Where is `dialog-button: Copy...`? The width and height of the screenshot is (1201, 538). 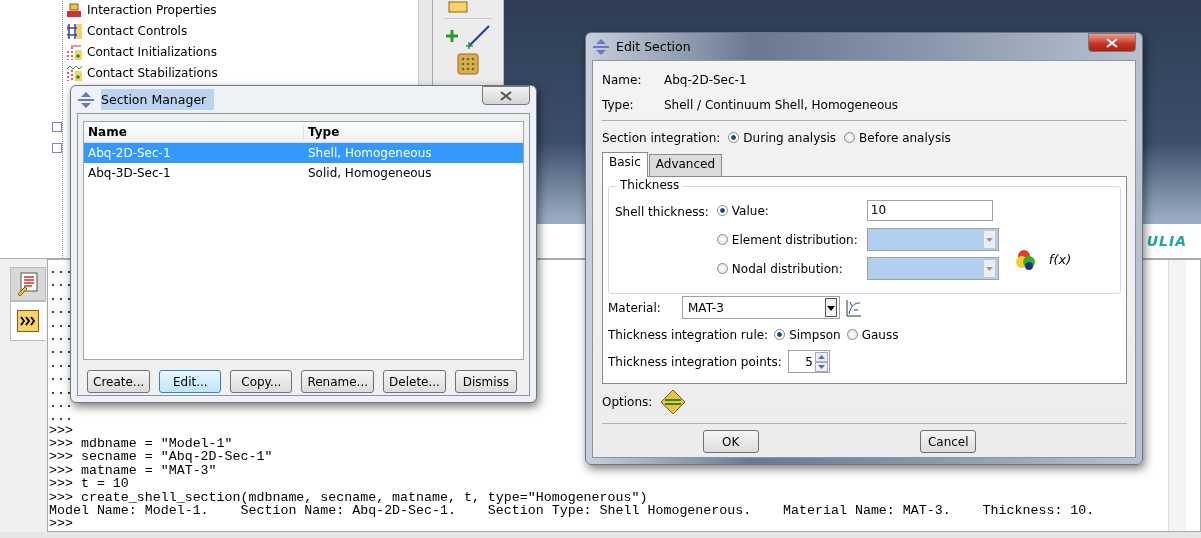 dialog-button: Copy... is located at coordinates (261, 381).